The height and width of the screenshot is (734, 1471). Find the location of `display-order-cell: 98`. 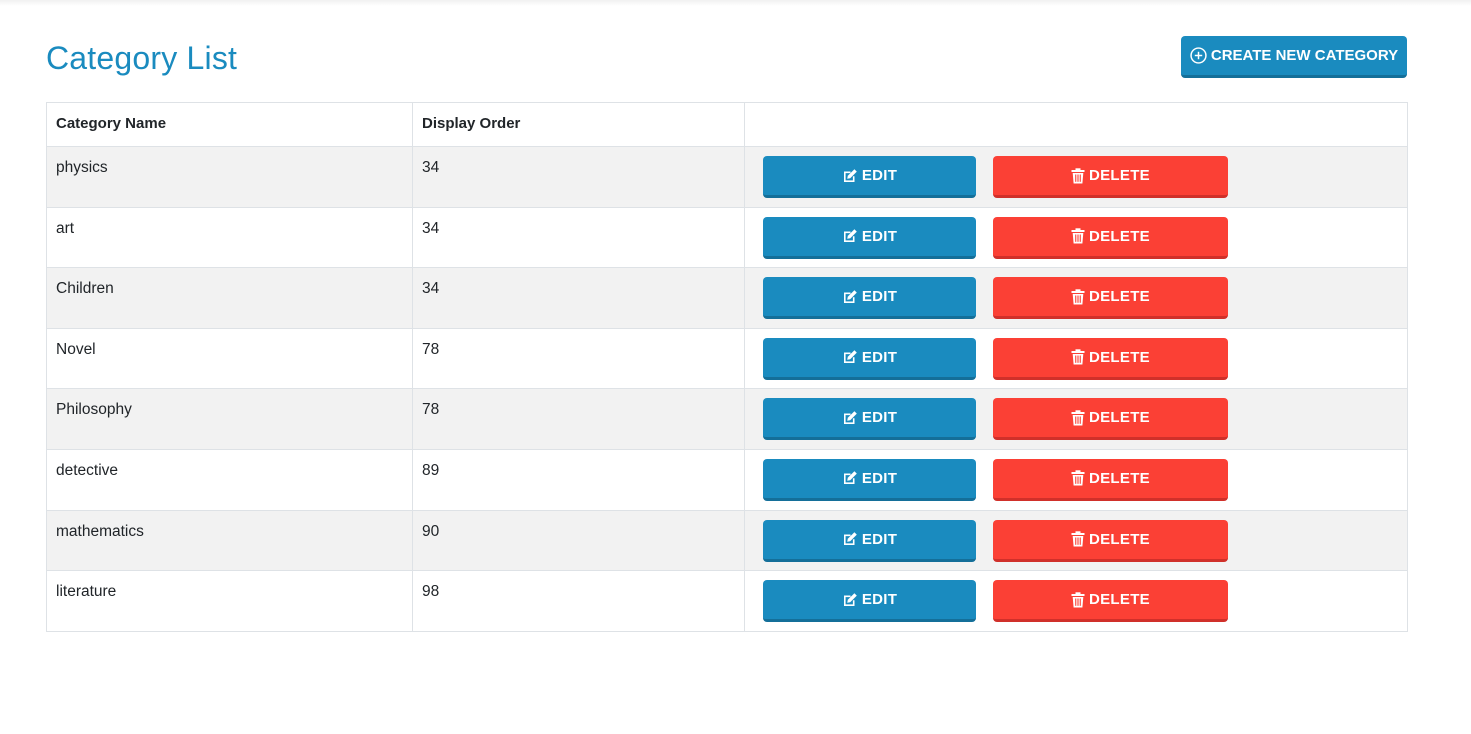

display-order-cell: 98 is located at coordinates (578, 601).